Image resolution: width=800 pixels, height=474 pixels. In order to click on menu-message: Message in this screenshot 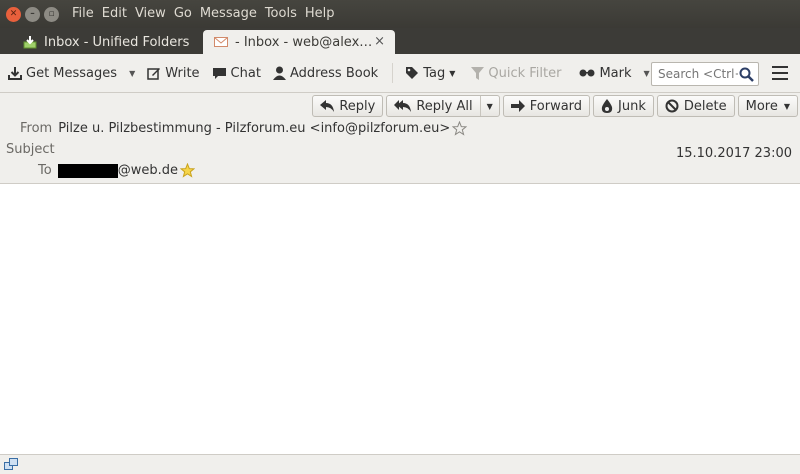, I will do `click(228, 14)`.